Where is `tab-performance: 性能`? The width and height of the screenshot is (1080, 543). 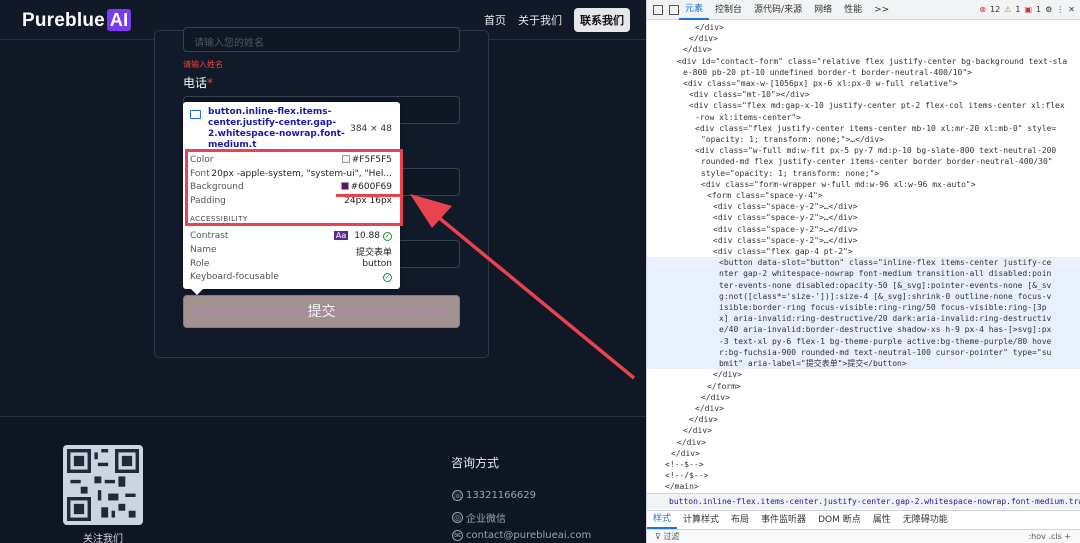
tab-performance: 性能 is located at coordinates (853, 10).